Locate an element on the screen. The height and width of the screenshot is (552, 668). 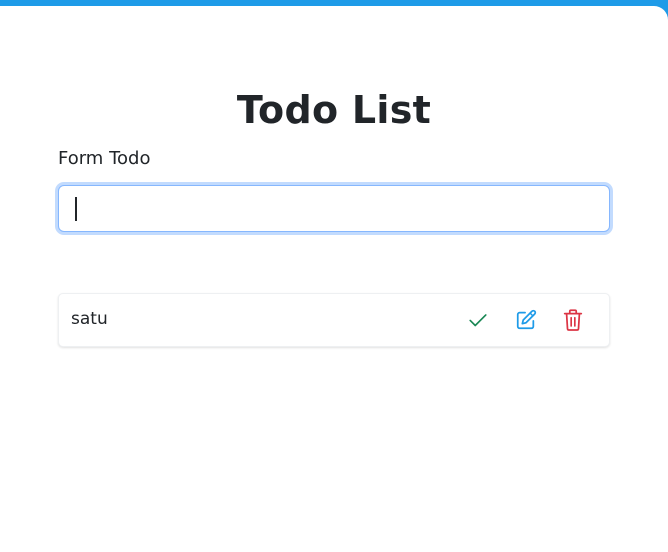
todo-item: satu is located at coordinates (334, 320).